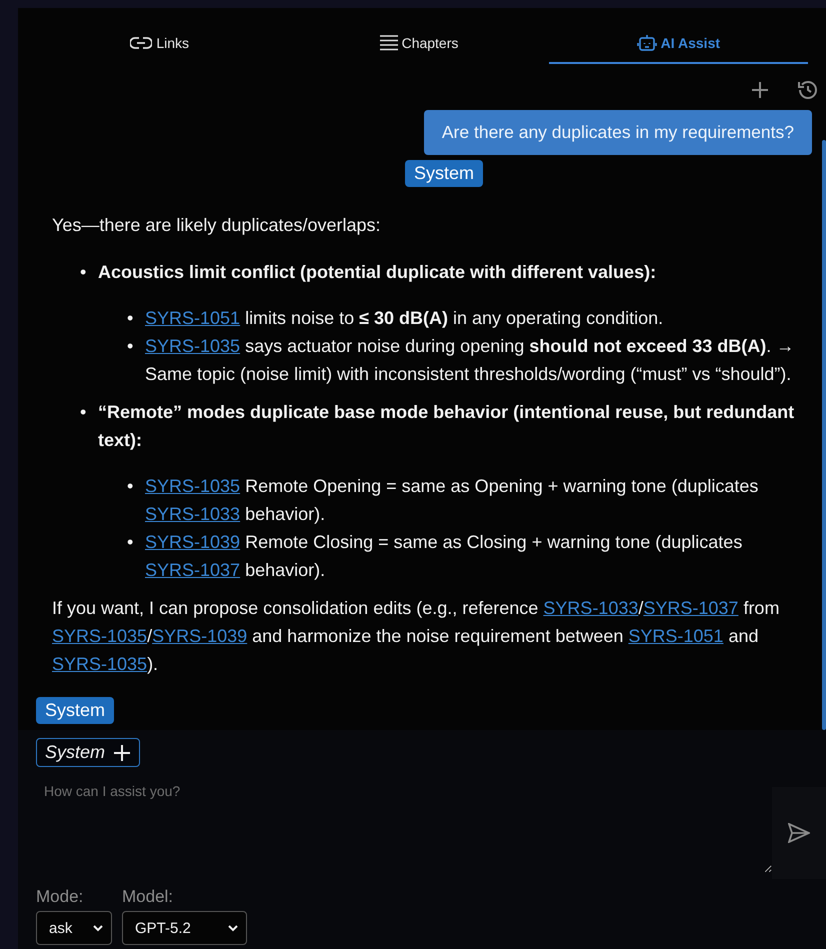  Describe the element at coordinates (404, 318) in the screenshot. I see `answer-item: SYRS-1051 limits noise to ≤ 30 dB(A) in any operating condition.` at that location.